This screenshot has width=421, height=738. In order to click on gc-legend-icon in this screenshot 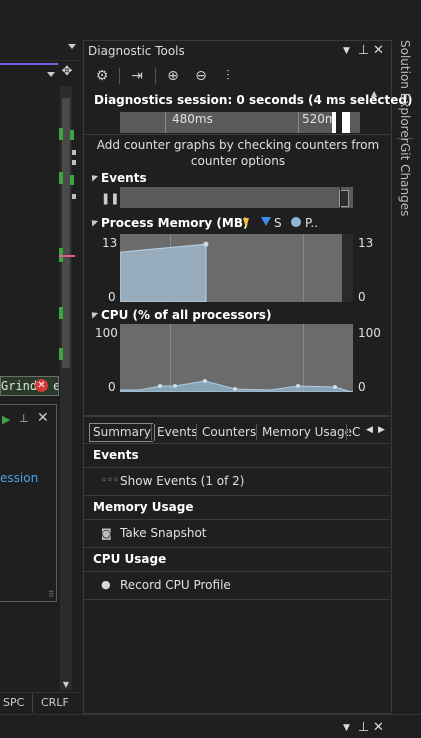, I will do `click(266, 221)`.